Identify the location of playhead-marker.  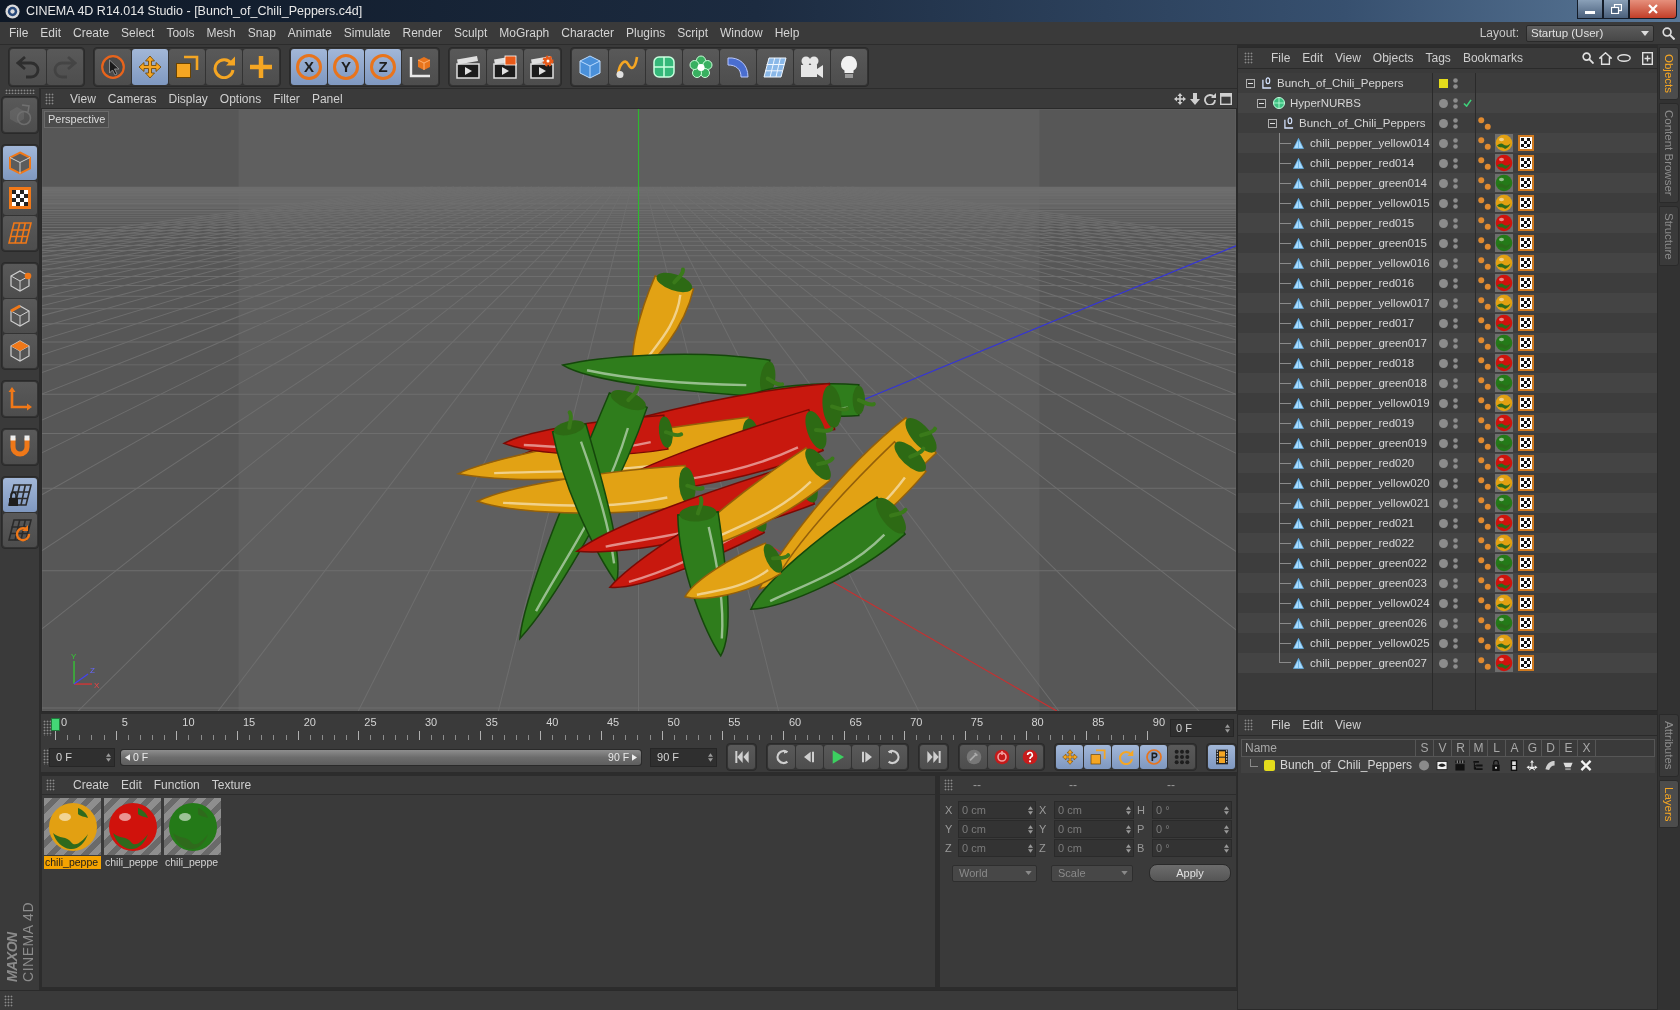
(55, 724).